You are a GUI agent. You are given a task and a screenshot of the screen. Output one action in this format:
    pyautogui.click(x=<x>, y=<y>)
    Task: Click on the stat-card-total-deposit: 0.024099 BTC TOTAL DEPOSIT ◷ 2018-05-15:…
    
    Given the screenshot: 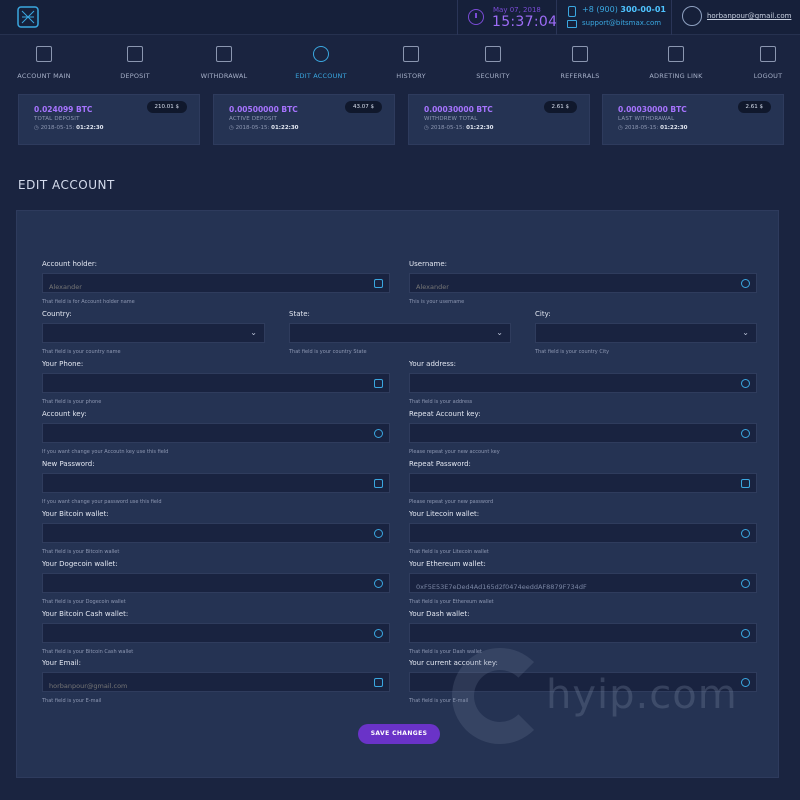 What is the action you would take?
    pyautogui.click(x=109, y=119)
    